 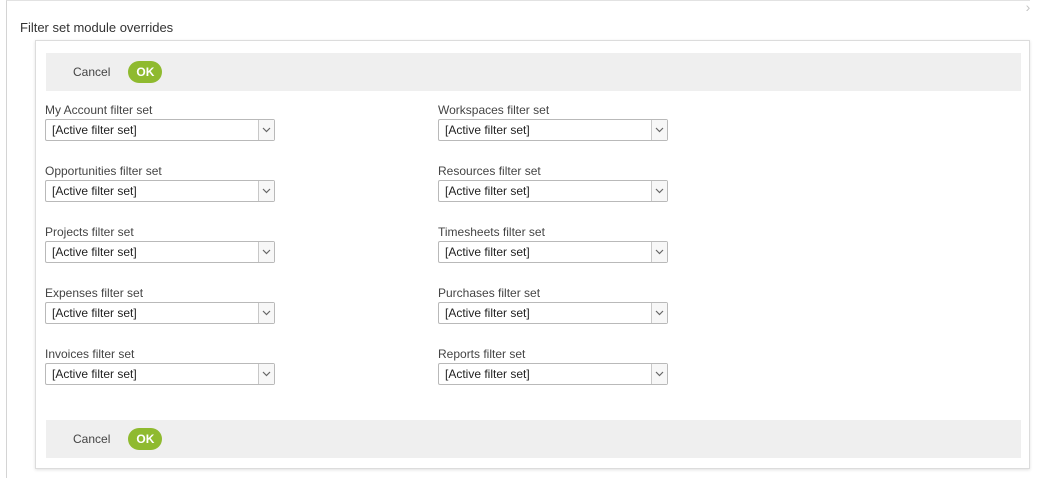 What do you see at coordinates (160, 130) in the screenshot?
I see `my-account-filter-select: [Active filter set]` at bounding box center [160, 130].